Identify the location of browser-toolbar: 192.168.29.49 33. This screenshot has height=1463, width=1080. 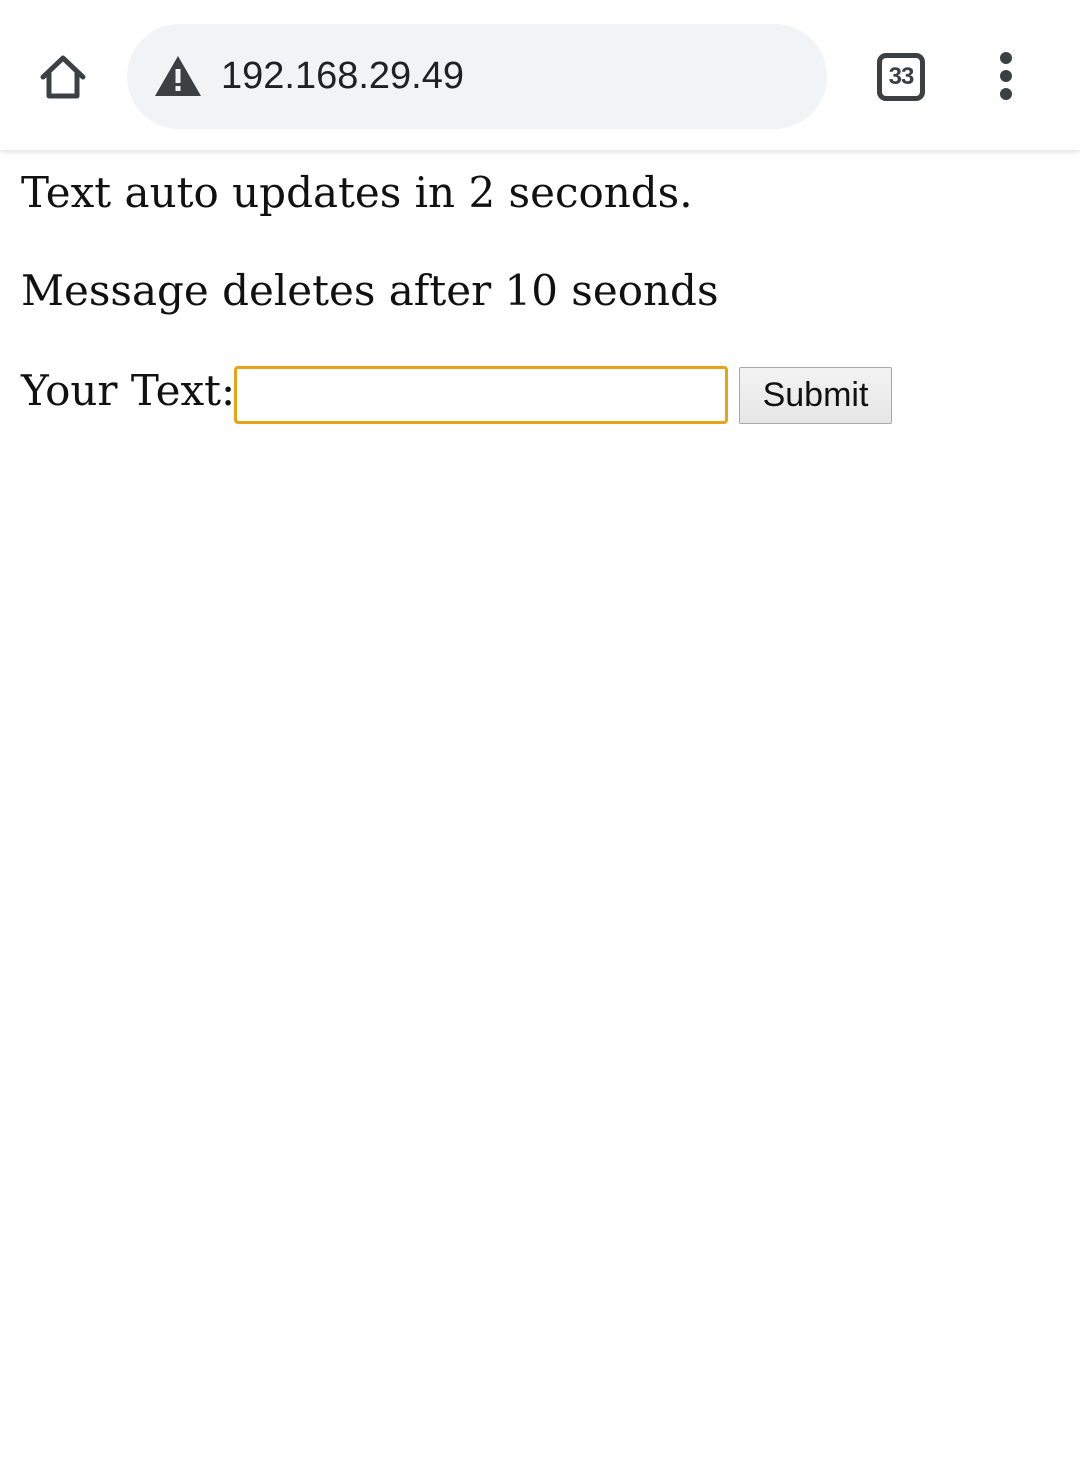
(540, 75).